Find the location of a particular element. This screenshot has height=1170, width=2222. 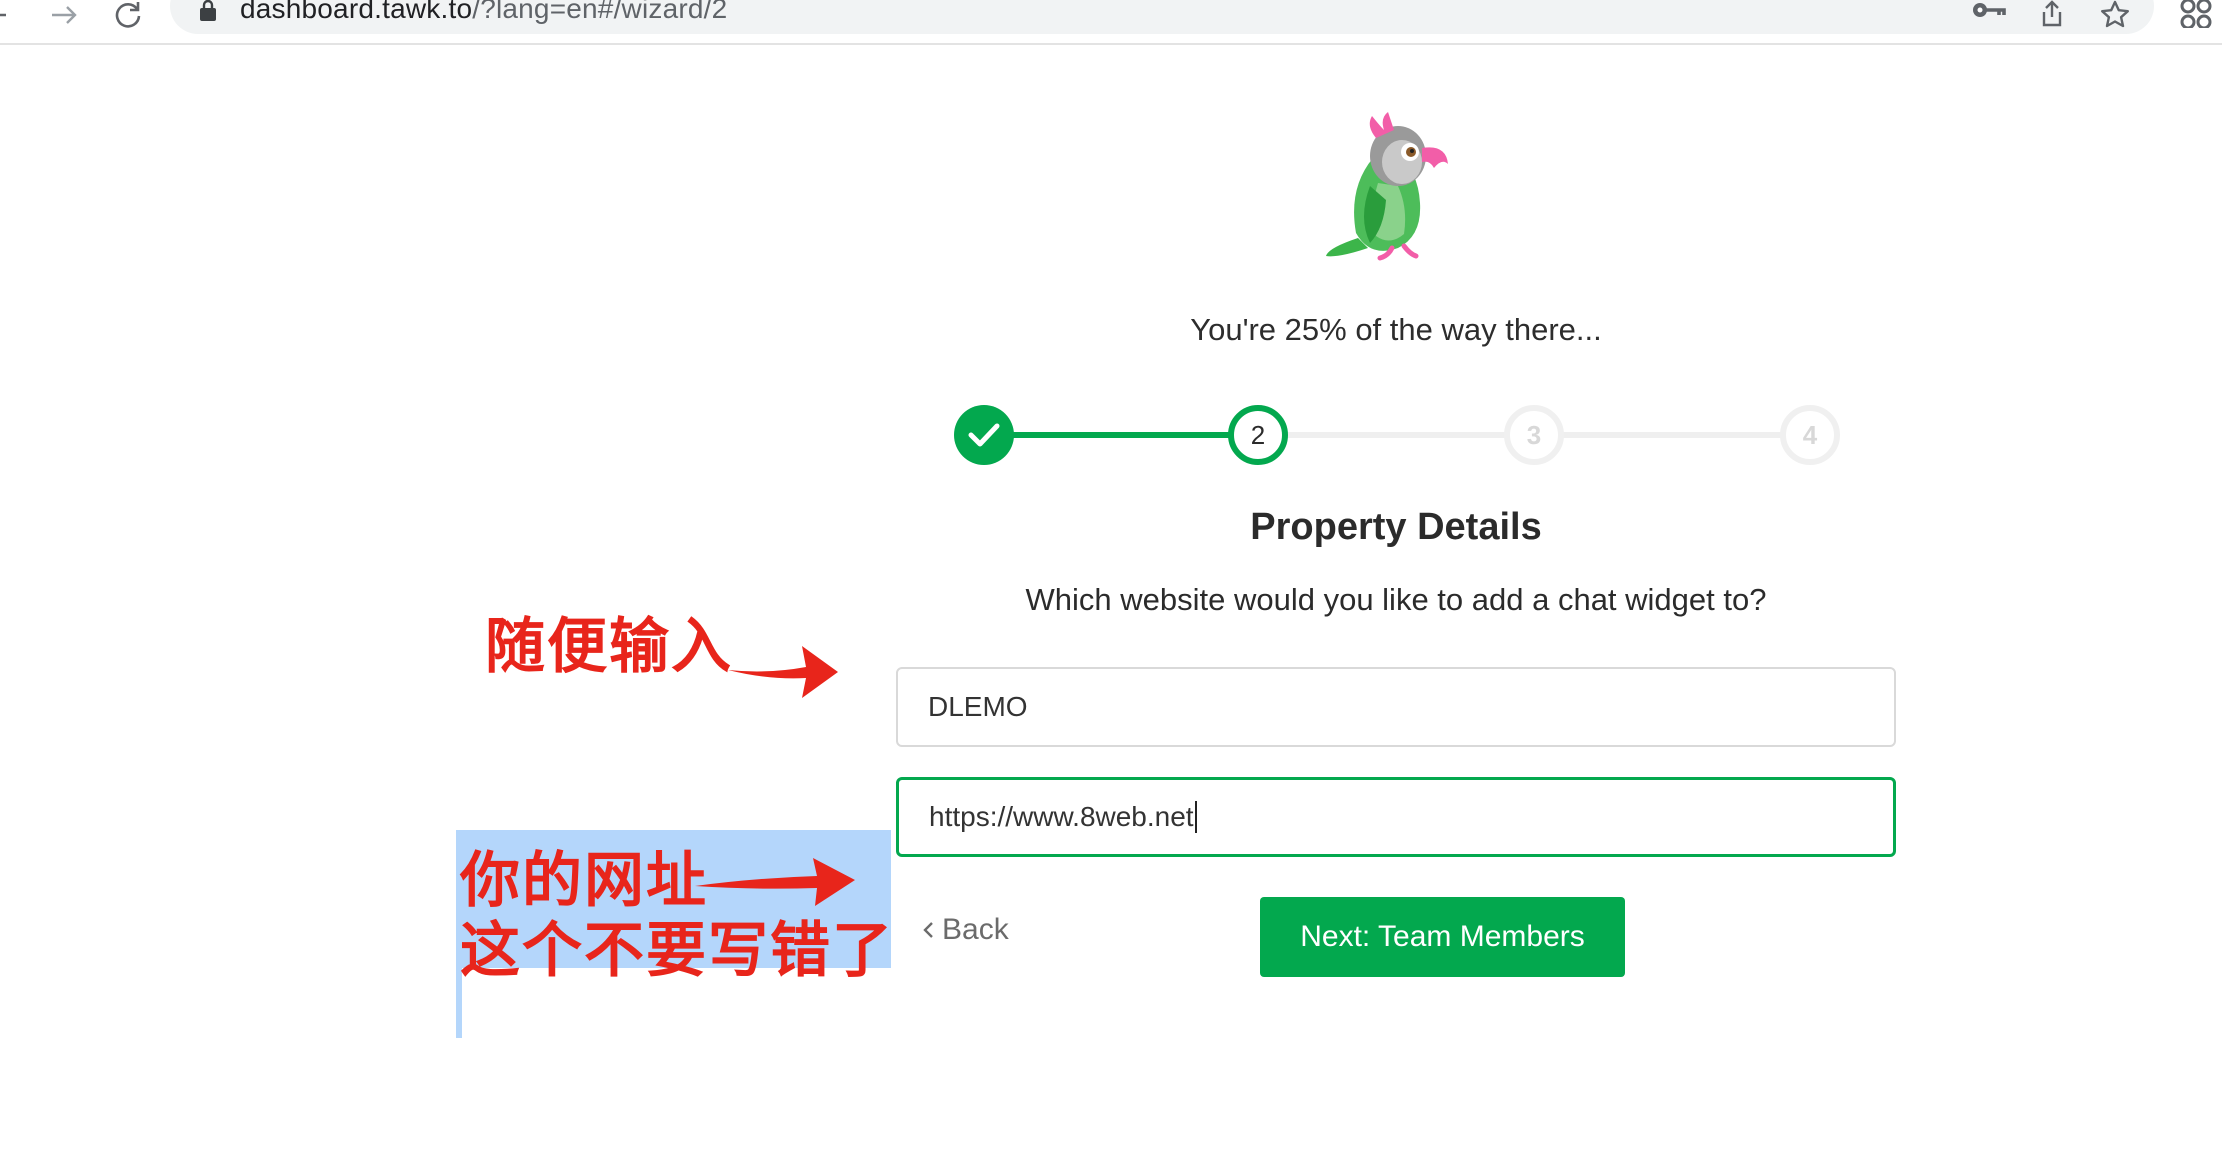

step-3: 3 is located at coordinates (1534, 435).